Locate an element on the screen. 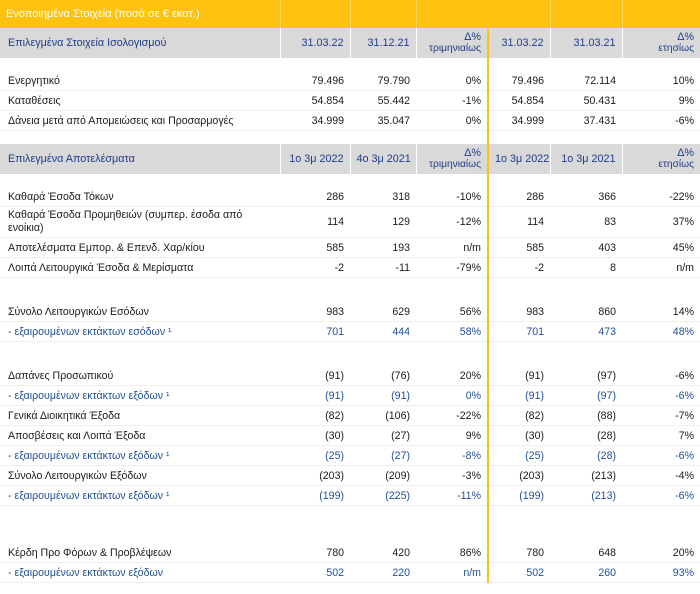  table-row: Ενεργητικό 79.496 79.790 0% 79.496 72.114 10% is located at coordinates (350, 81).